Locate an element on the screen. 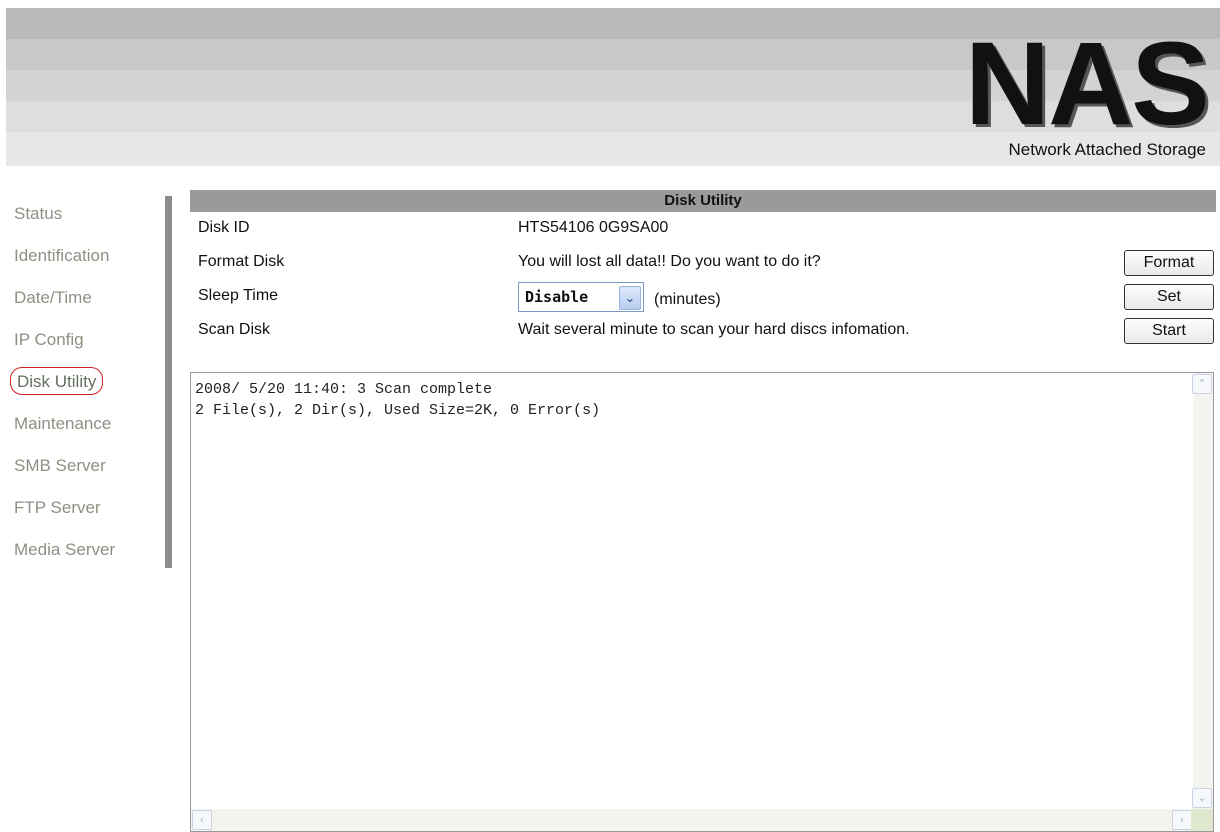 Image resolution: width=1220 pixels, height=832 pixels. sidebar-item-disk-utility: Disk Utility is located at coordinates (87, 385).